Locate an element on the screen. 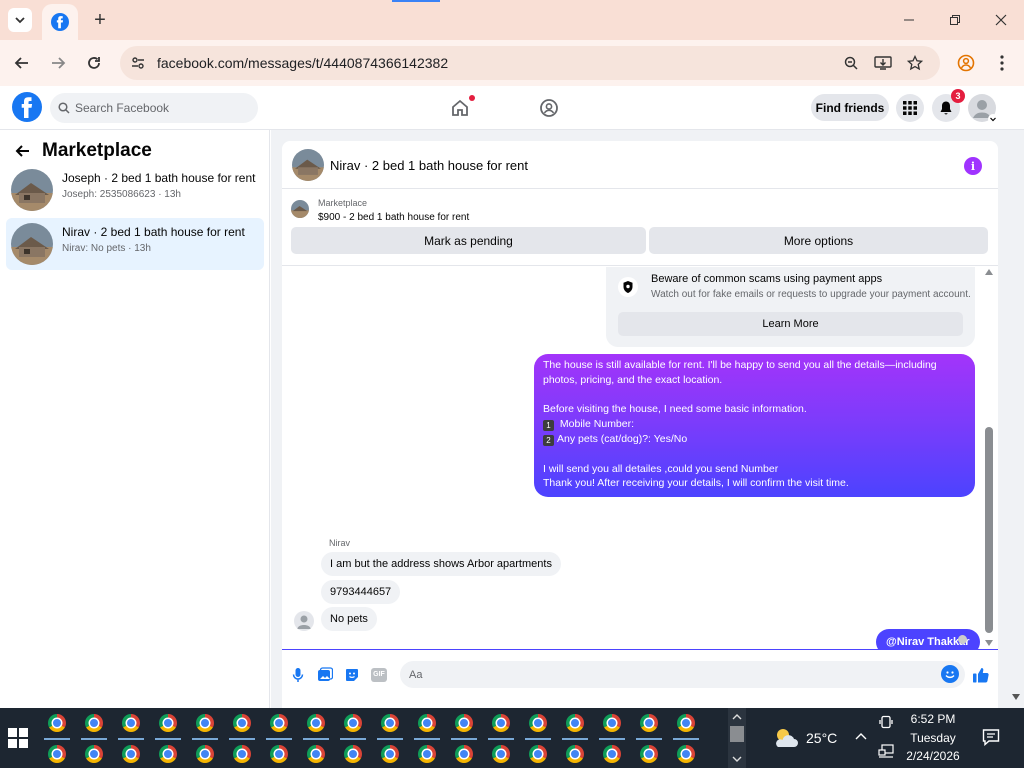  microphone-icon is located at coordinates (298, 675).